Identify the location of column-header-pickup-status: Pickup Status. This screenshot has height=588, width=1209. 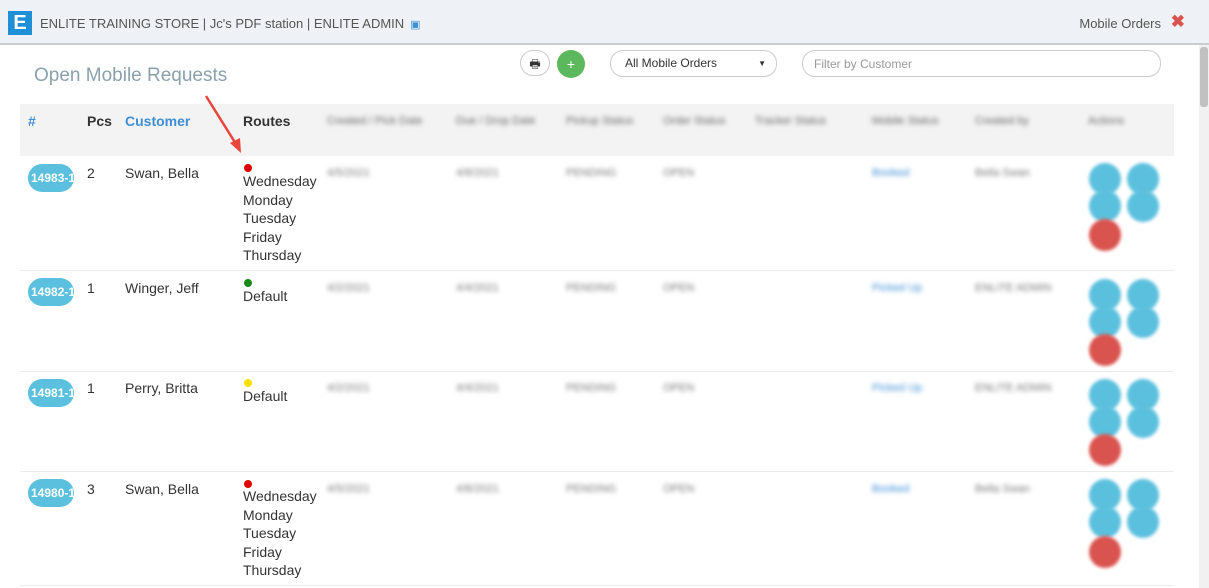
(600, 121).